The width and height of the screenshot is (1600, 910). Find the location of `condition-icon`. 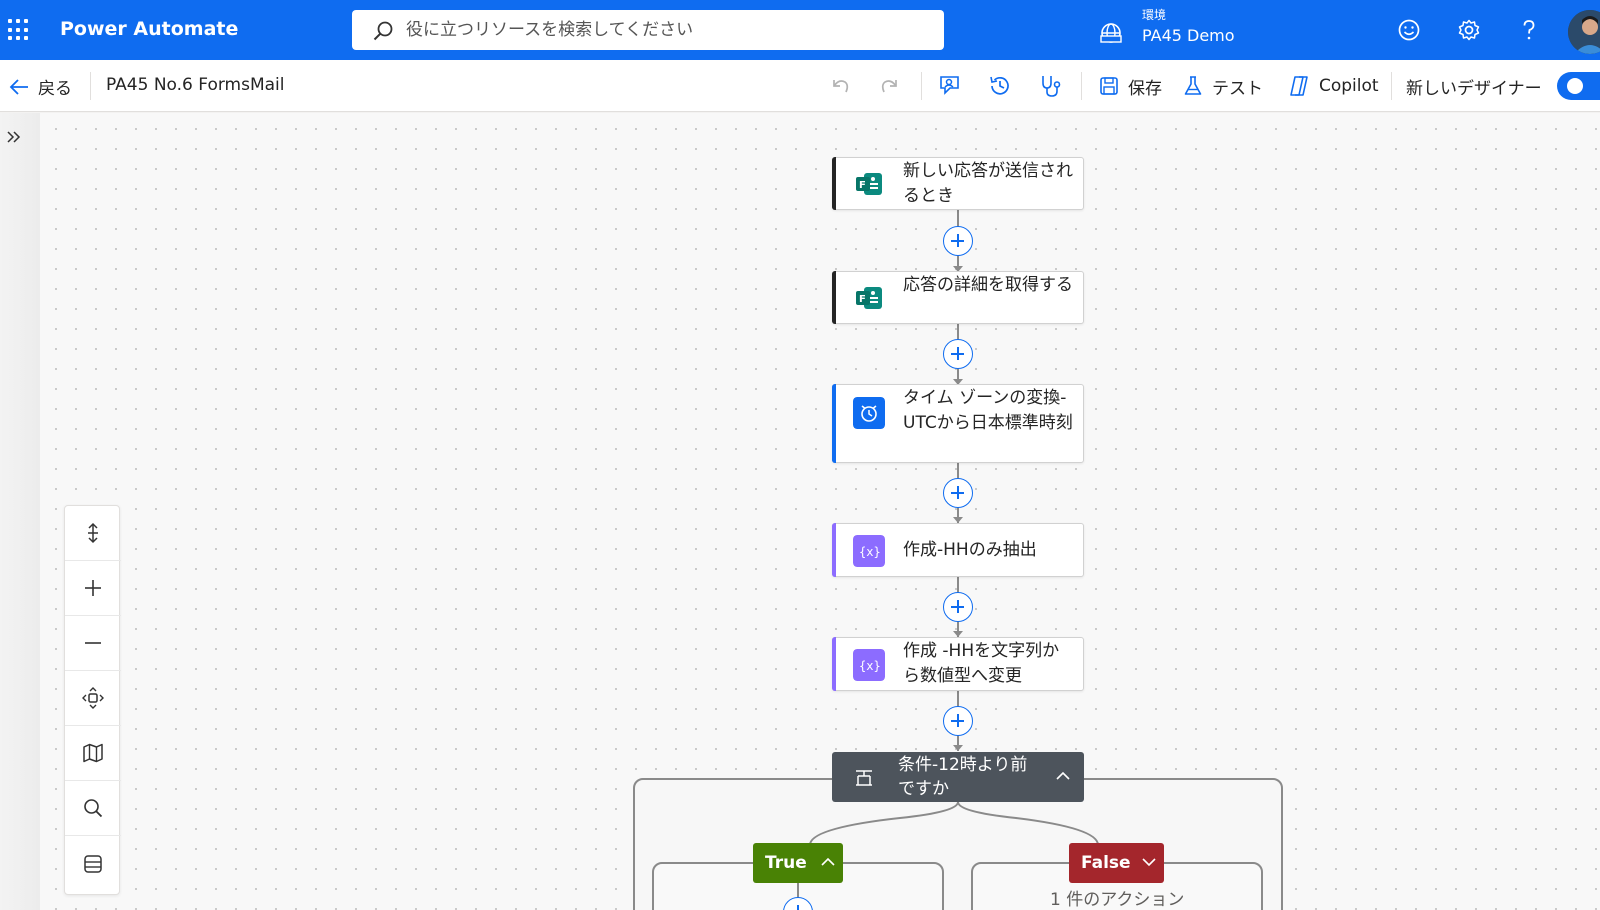

condition-icon is located at coordinates (864, 778).